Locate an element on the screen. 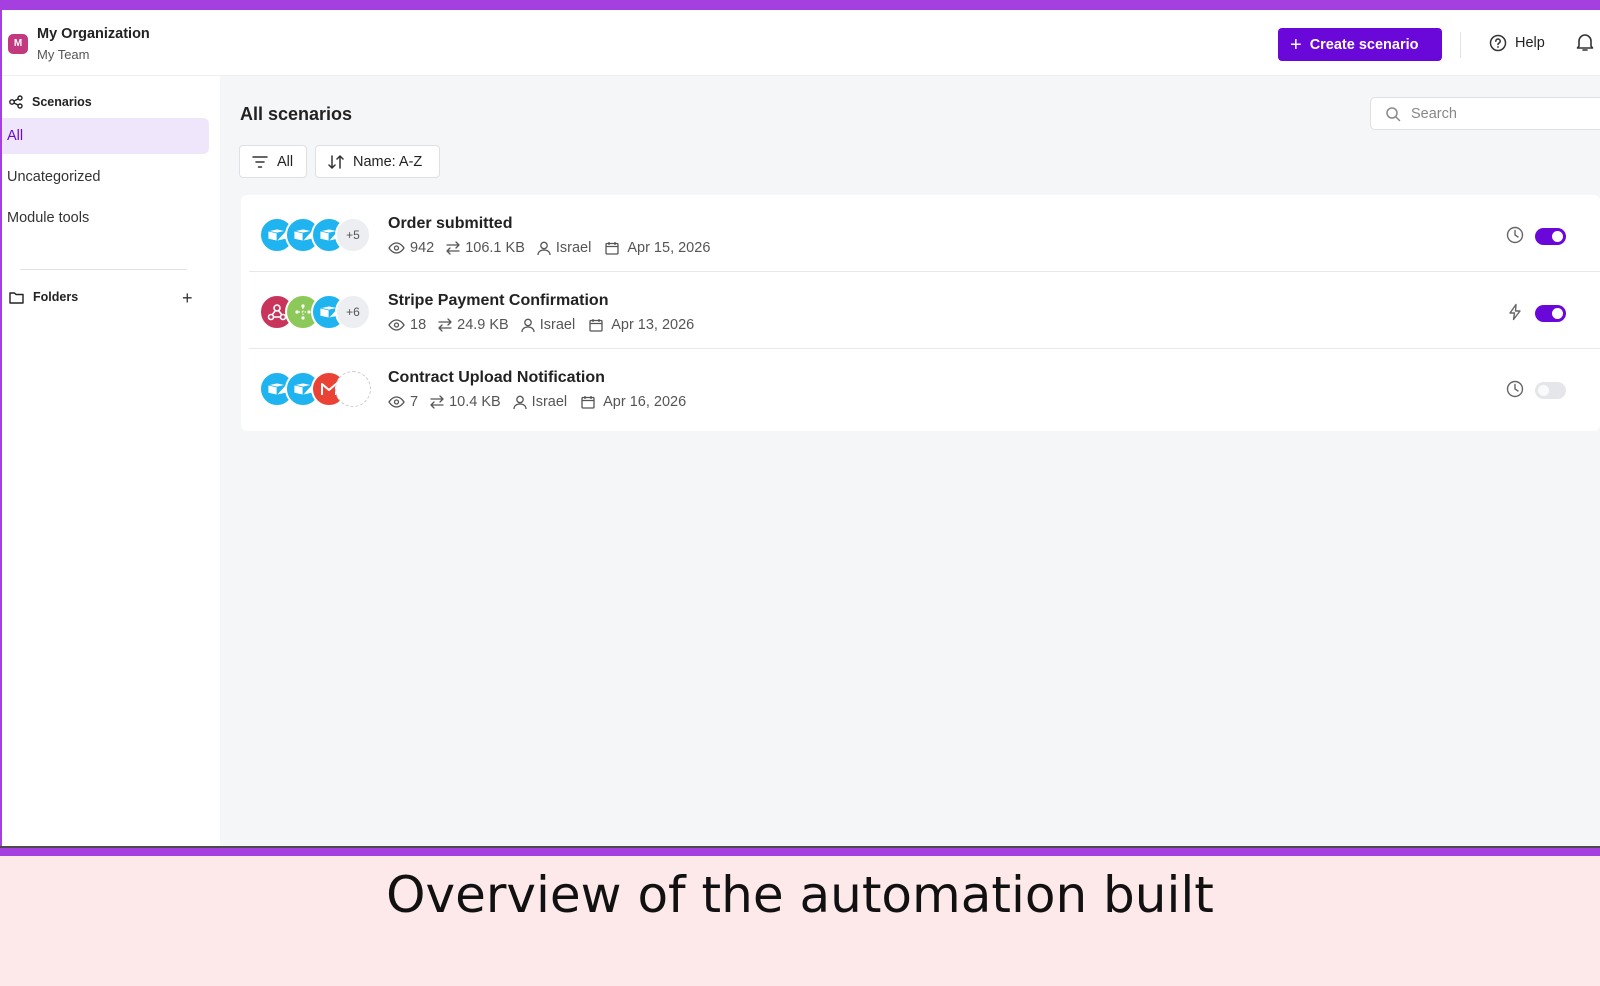  scenario-meta: 942 106.1 KB Israel Apr 15, 2026 is located at coordinates (555, 248).